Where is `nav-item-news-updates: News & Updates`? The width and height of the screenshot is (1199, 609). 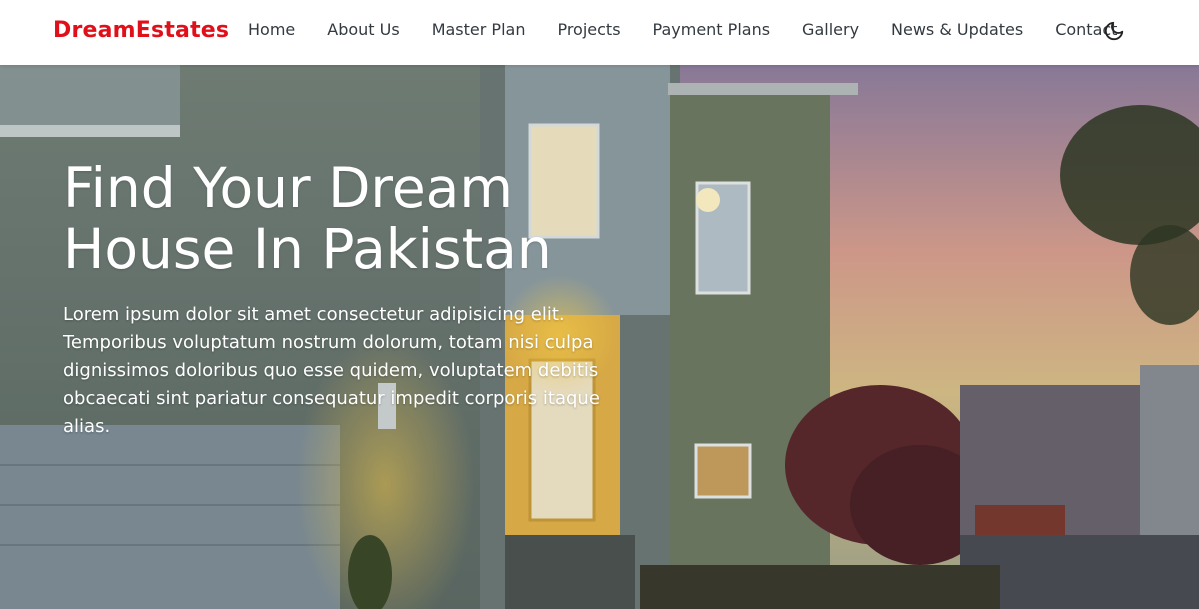
nav-item-news-updates: News & Updates is located at coordinates (957, 29).